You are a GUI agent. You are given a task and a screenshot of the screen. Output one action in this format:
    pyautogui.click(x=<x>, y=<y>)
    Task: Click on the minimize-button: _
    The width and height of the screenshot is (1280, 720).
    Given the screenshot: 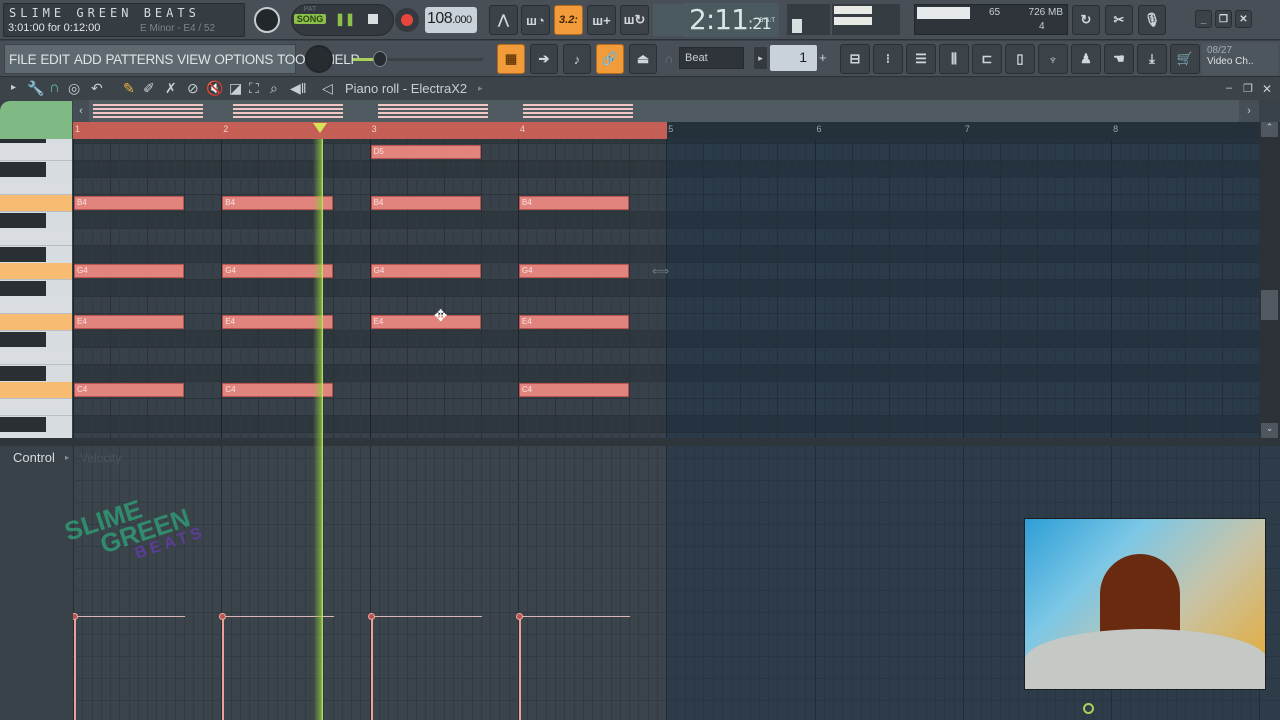 What is the action you would take?
    pyautogui.click(x=1203, y=19)
    